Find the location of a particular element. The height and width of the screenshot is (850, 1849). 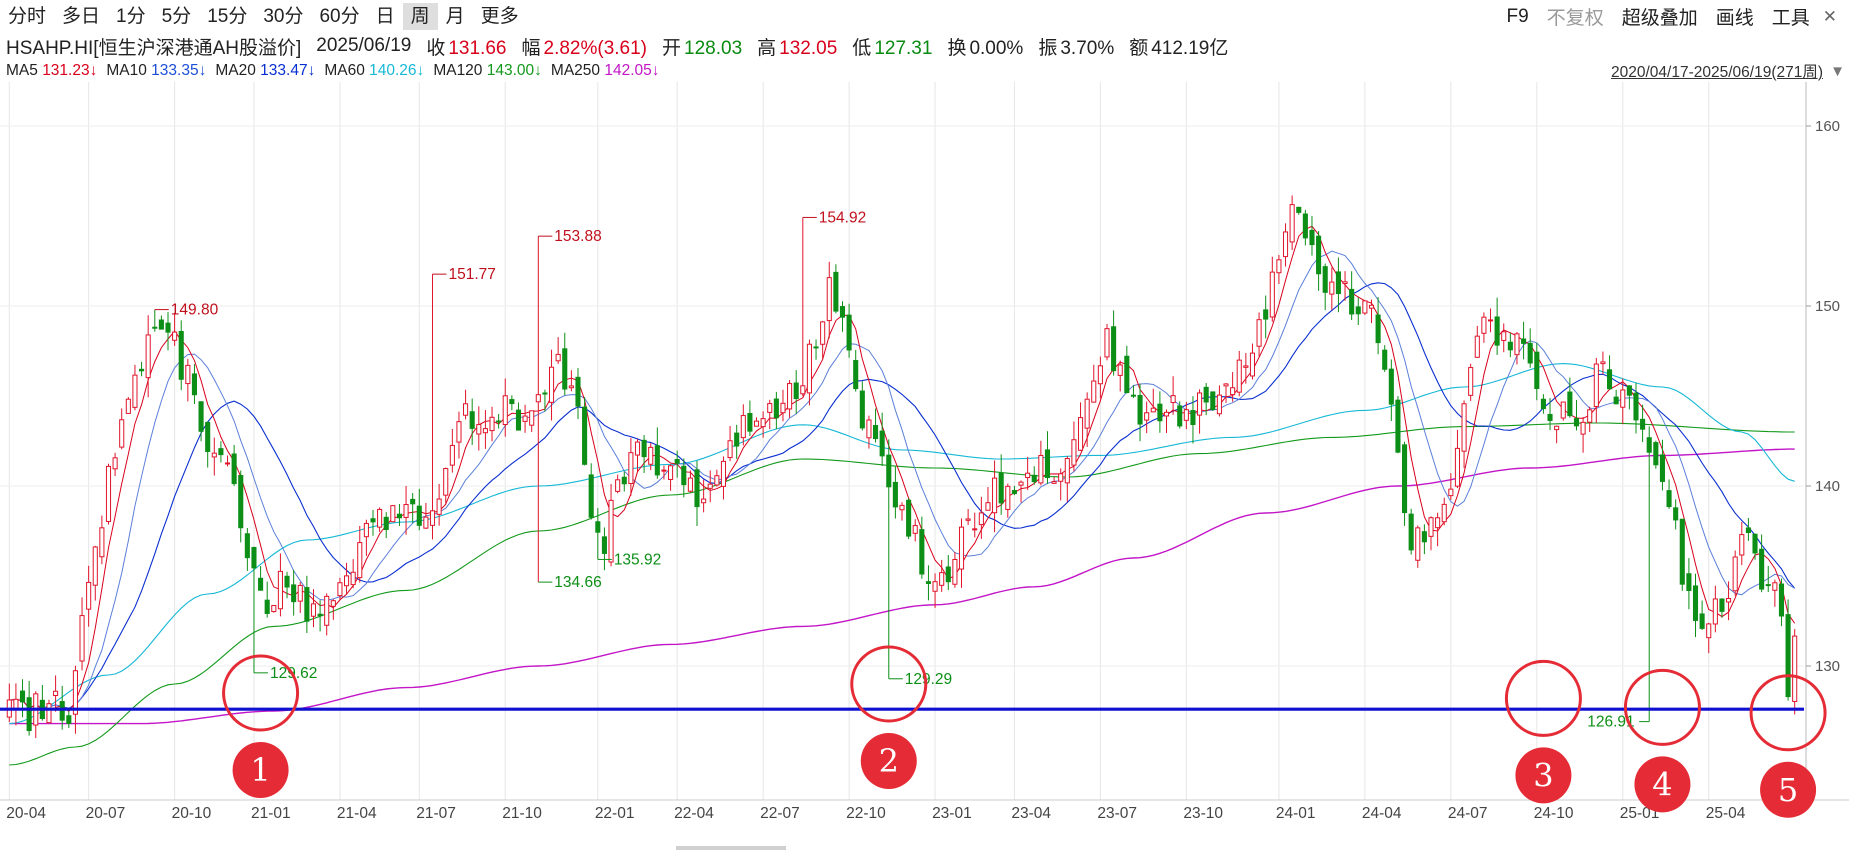

date-range: 2020/04/17-2025/06/19(271周) is located at coordinates (1717, 71).